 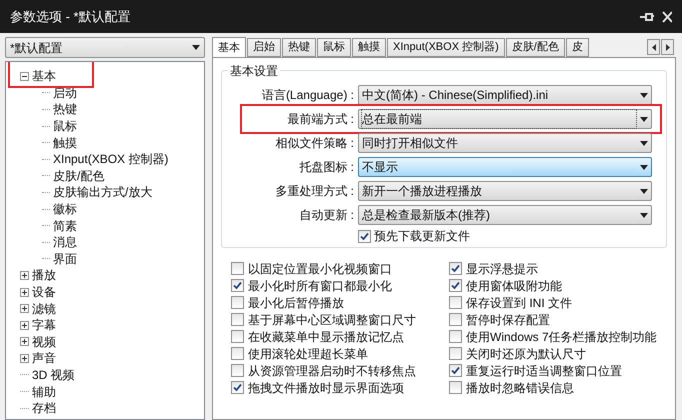 What do you see at coordinates (519, 303) in the screenshot?
I see `checkbox-label: 保存设置到 INI 文件` at bounding box center [519, 303].